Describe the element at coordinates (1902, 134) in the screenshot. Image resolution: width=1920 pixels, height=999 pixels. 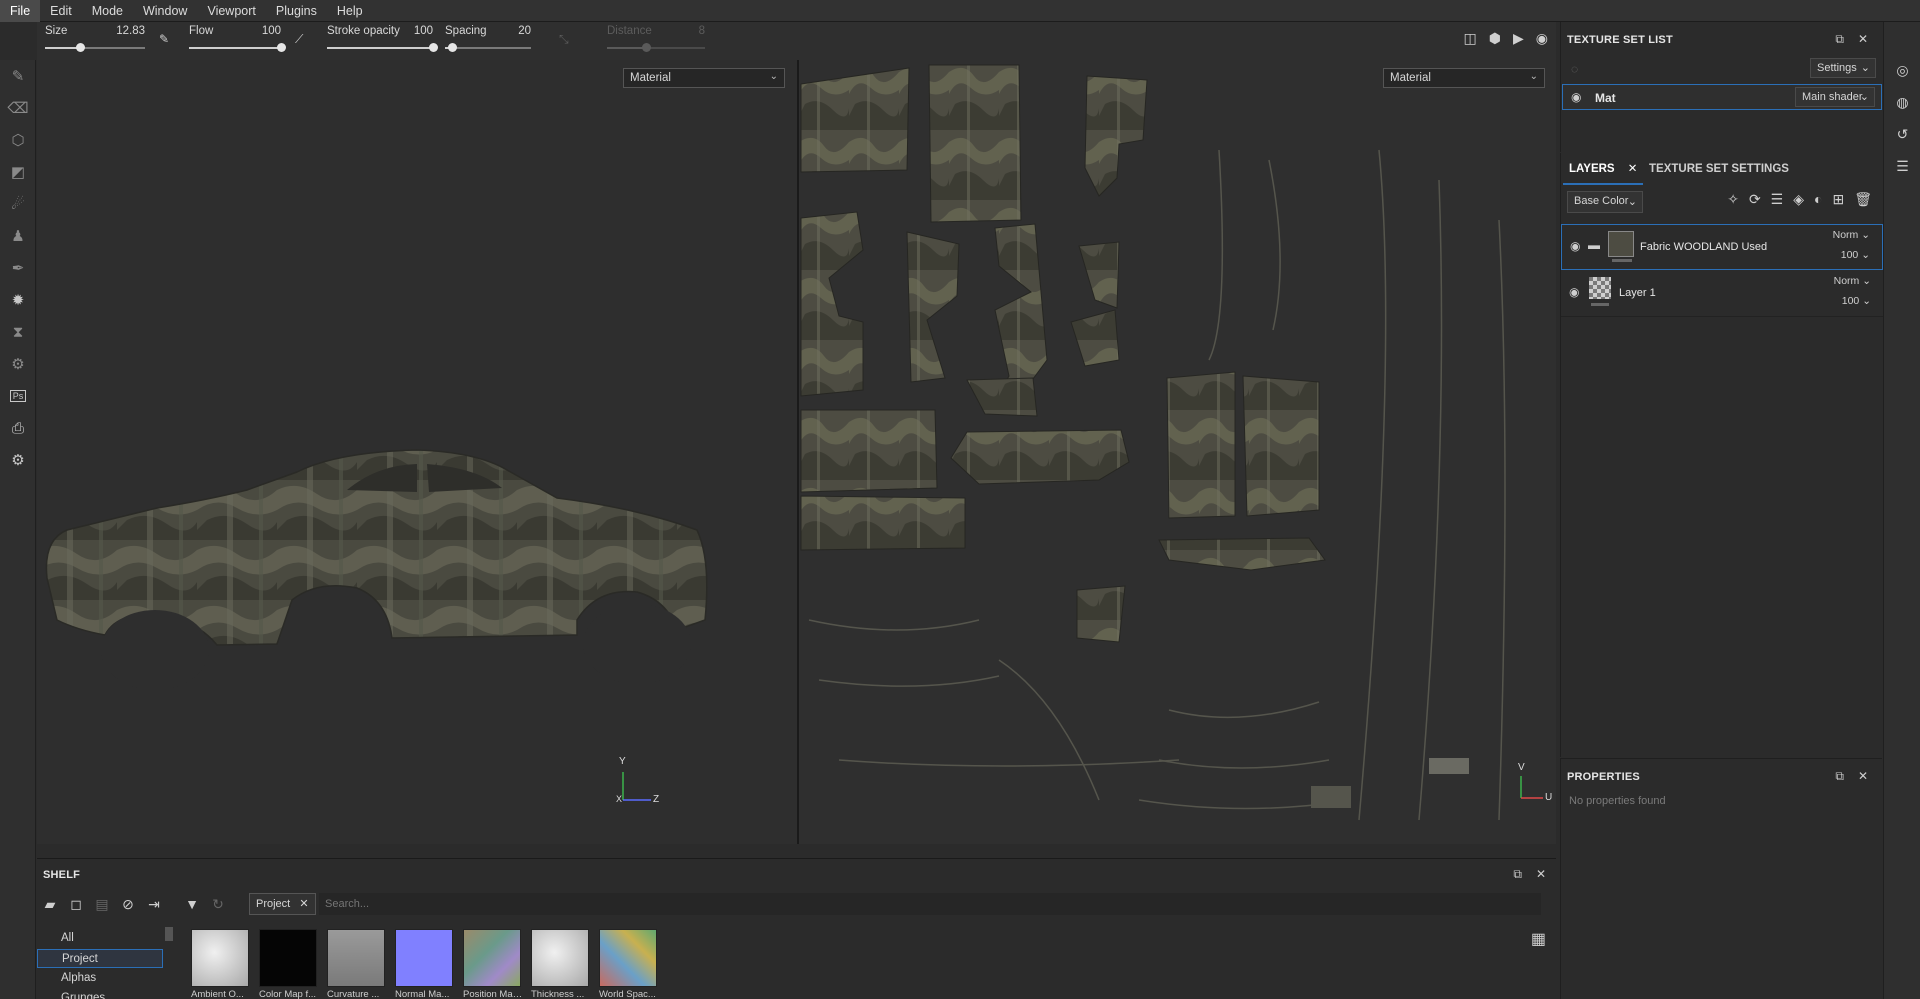
I see `history-icon: ↺` at that location.